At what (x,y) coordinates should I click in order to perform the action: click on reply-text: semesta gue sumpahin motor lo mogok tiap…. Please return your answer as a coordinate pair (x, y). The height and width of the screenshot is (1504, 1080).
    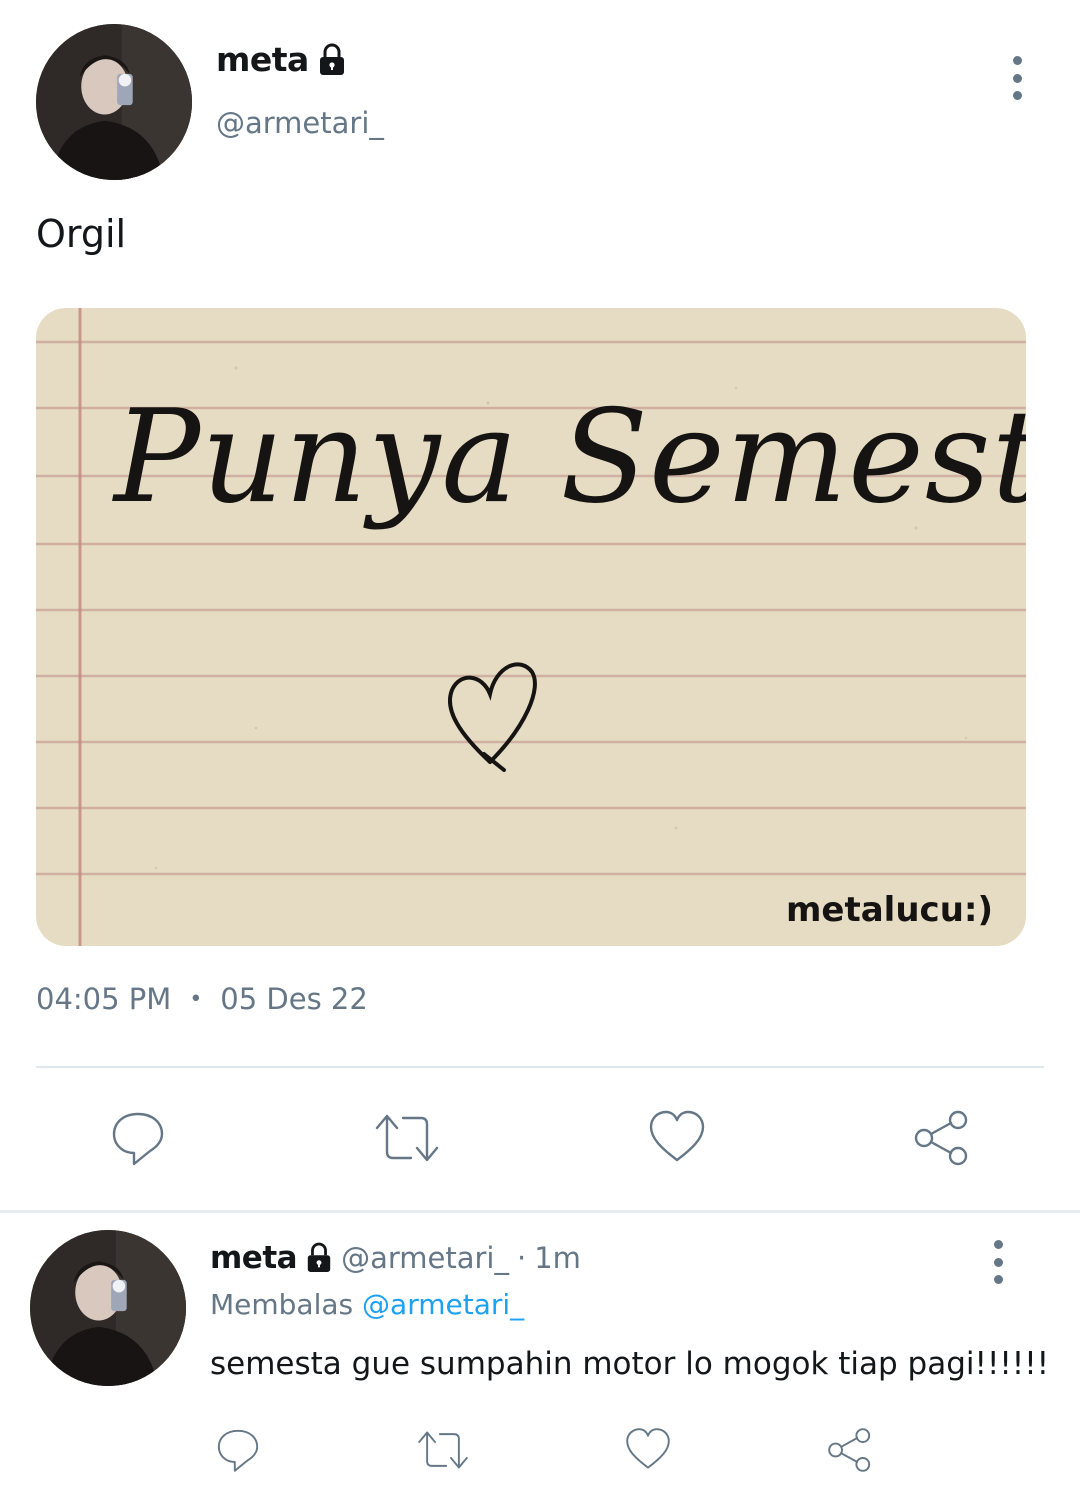
    Looking at the image, I should click on (630, 1364).